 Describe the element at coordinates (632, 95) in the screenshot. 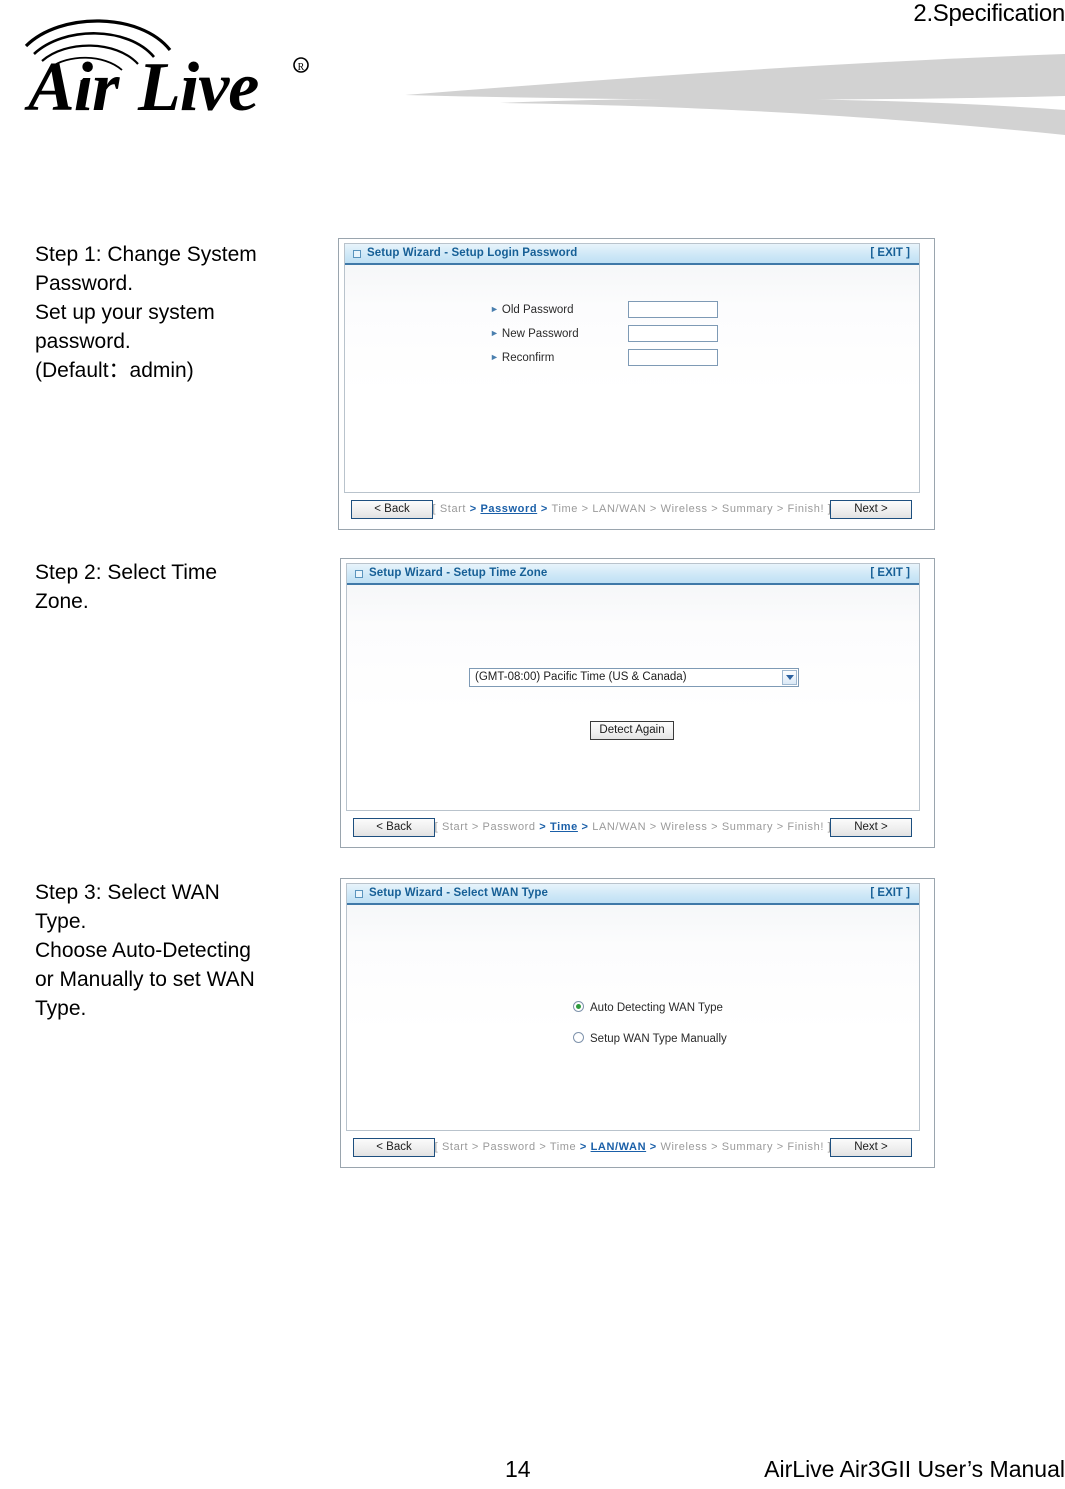

I see `header-swoosh-graphic` at that location.